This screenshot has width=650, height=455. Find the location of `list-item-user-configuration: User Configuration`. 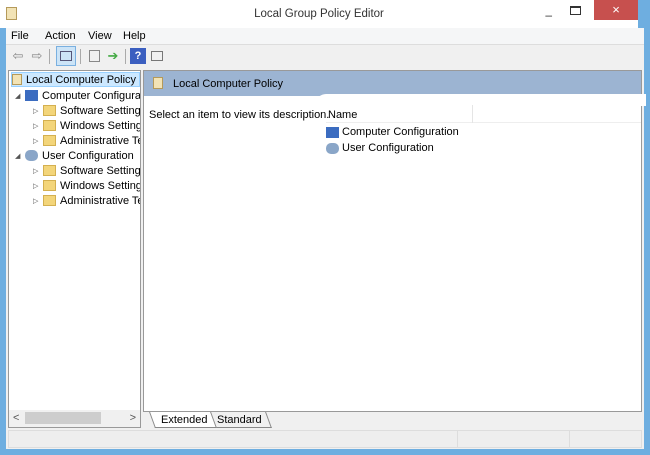

list-item-user-configuration: User Configuration is located at coordinates (380, 148).